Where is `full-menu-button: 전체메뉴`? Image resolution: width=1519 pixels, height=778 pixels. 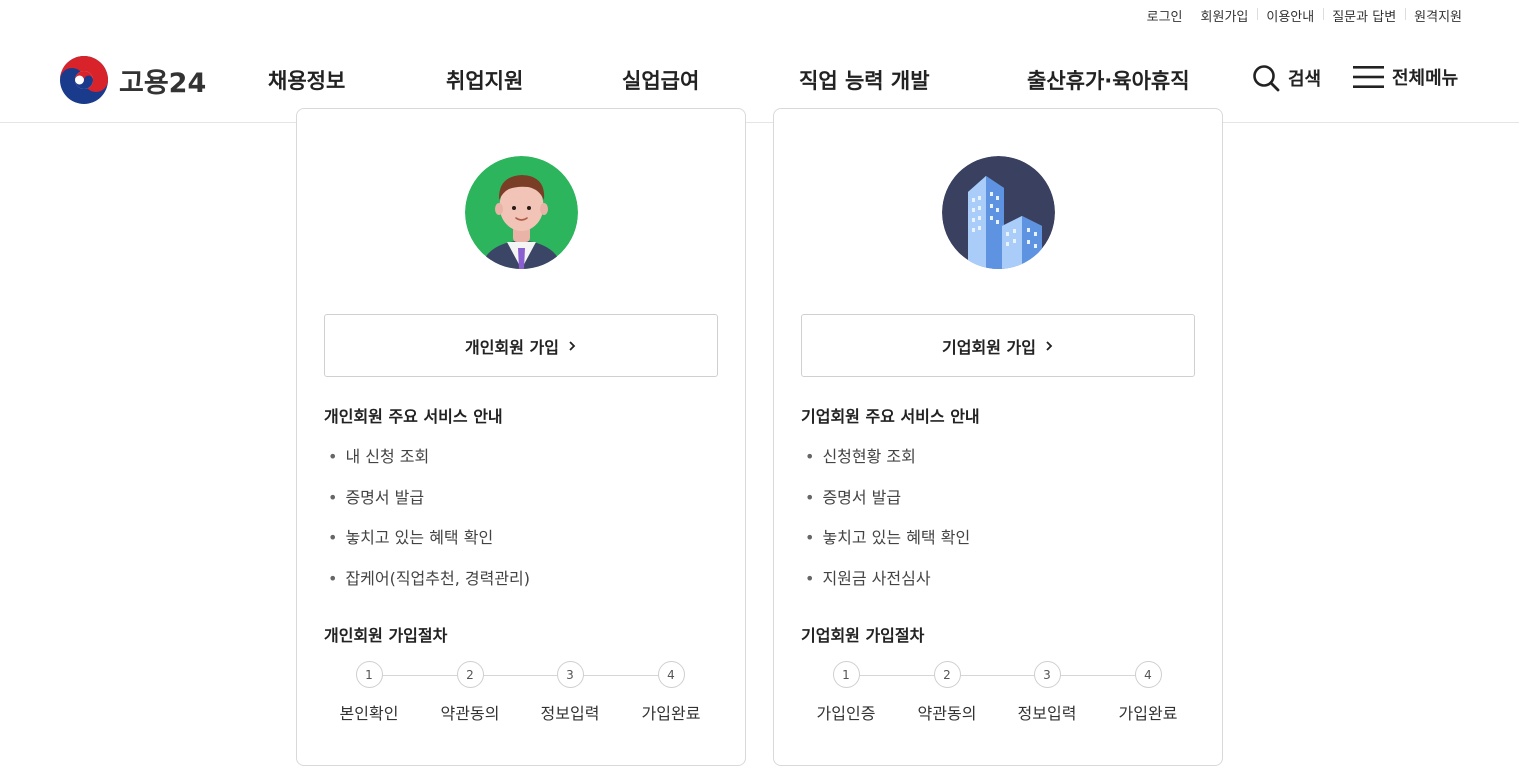 full-menu-button: 전체메뉴 is located at coordinates (1405, 77).